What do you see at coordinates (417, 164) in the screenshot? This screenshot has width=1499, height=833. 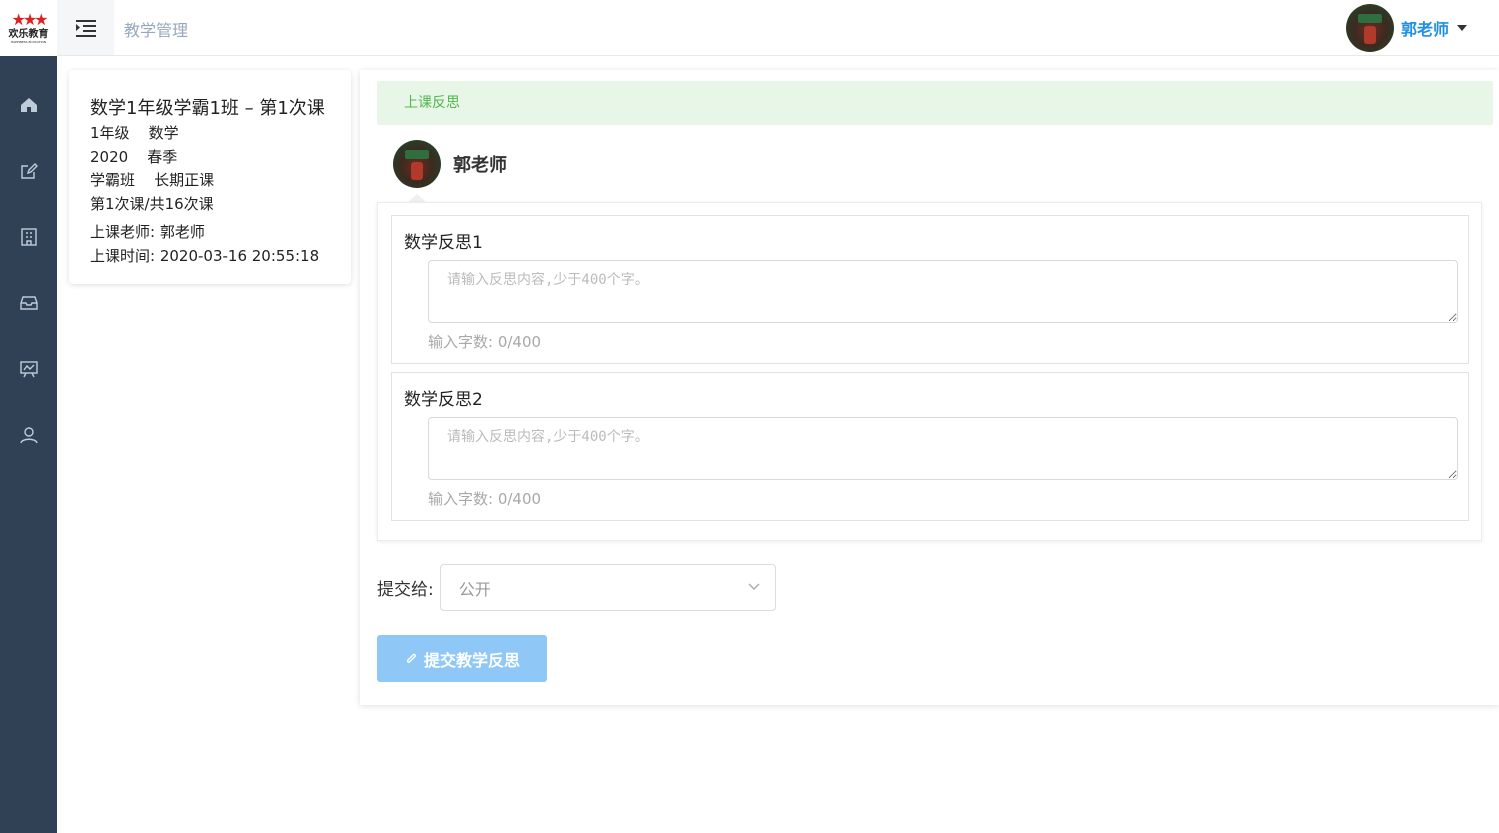 I see `author-avatar` at bounding box center [417, 164].